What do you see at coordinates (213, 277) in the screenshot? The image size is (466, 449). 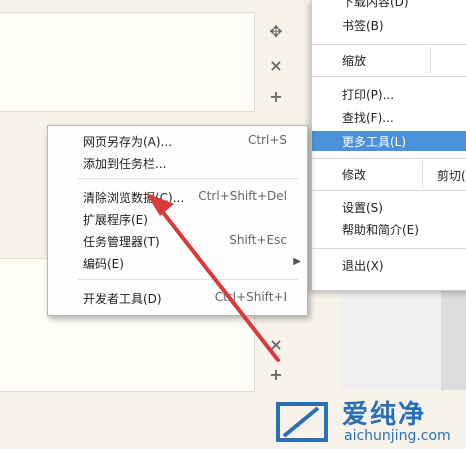 I see `annotation-arrow` at bounding box center [213, 277].